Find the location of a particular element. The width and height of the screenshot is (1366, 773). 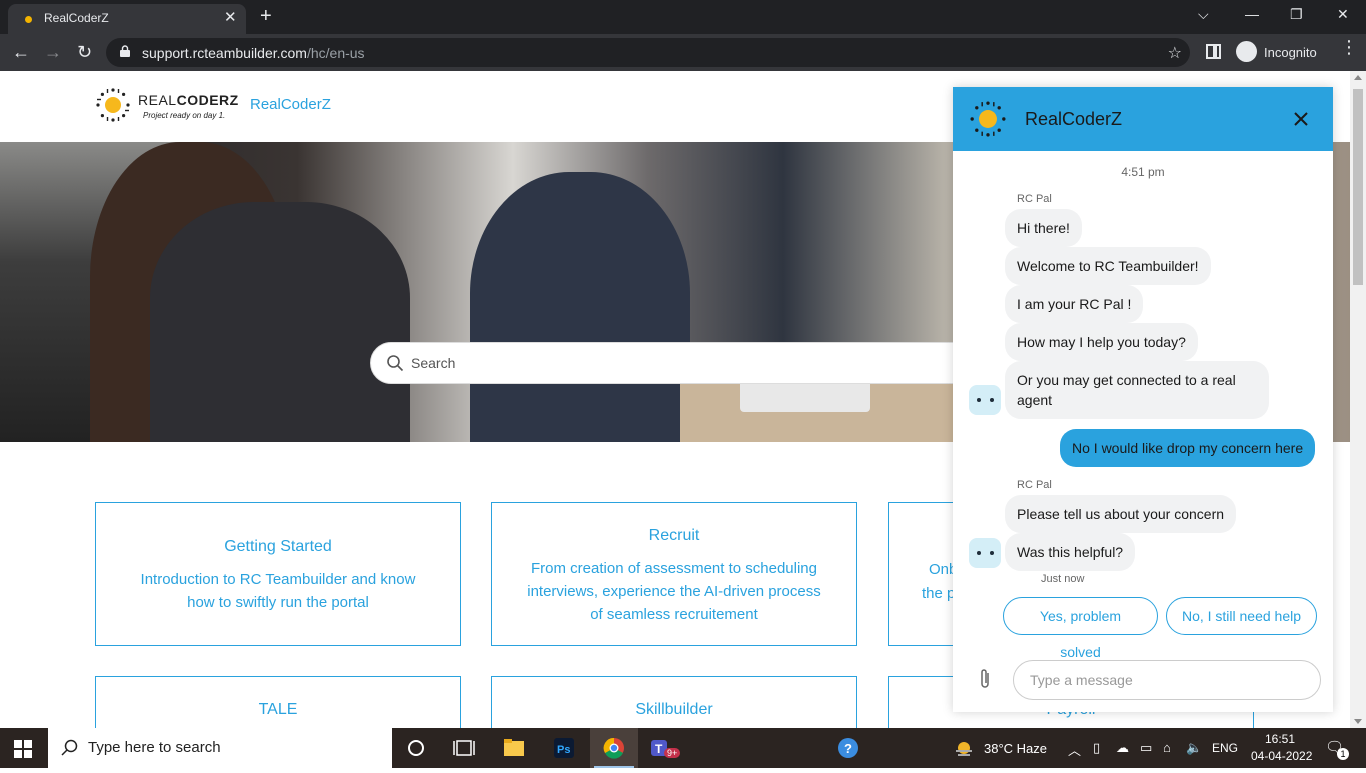

card-title: Recruit is located at coordinates (674, 535).